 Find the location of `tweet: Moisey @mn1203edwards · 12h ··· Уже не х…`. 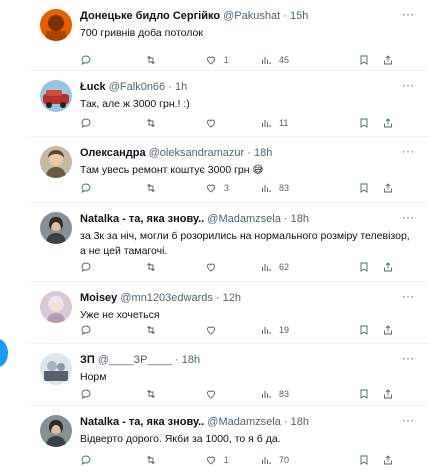

tweet: Moisey @mn1203edwards · 12h ··· Уже не х… is located at coordinates (229, 313).